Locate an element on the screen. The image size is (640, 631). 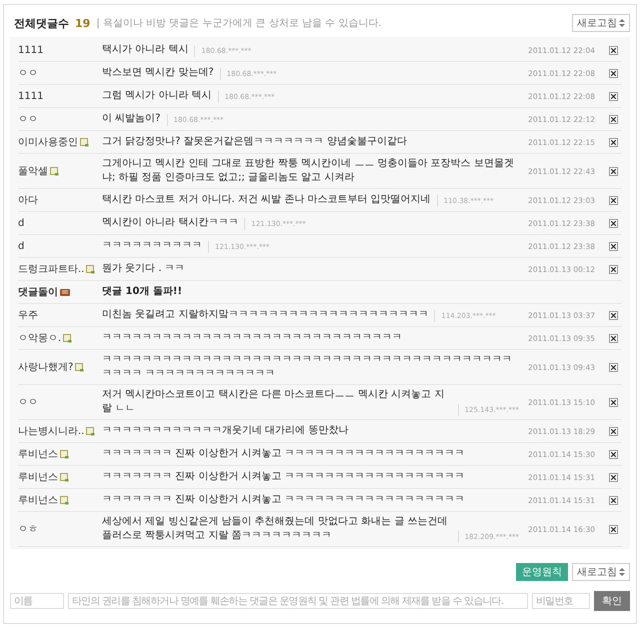
comment-text: 택시칸 마스코트 저거 아니다. 저건 씨발 존나 마스코트부터 입맛떨어지네 is located at coordinates (266, 200).